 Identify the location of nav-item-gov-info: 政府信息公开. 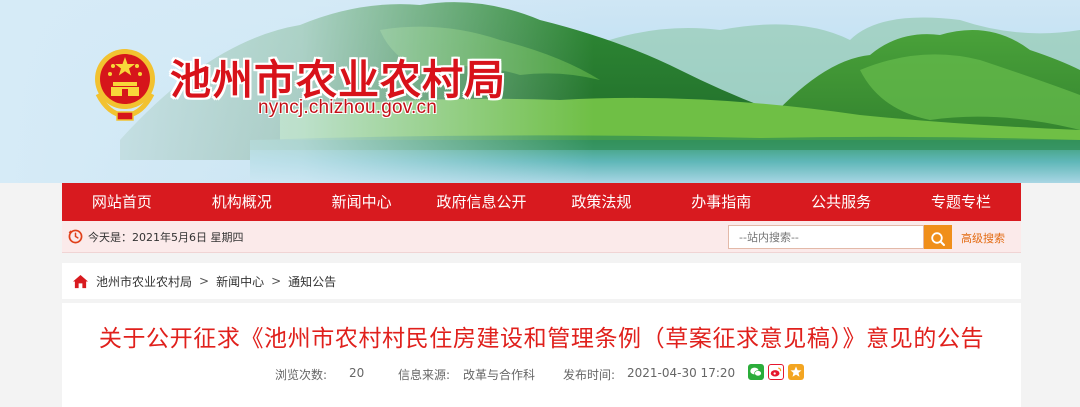
(482, 202).